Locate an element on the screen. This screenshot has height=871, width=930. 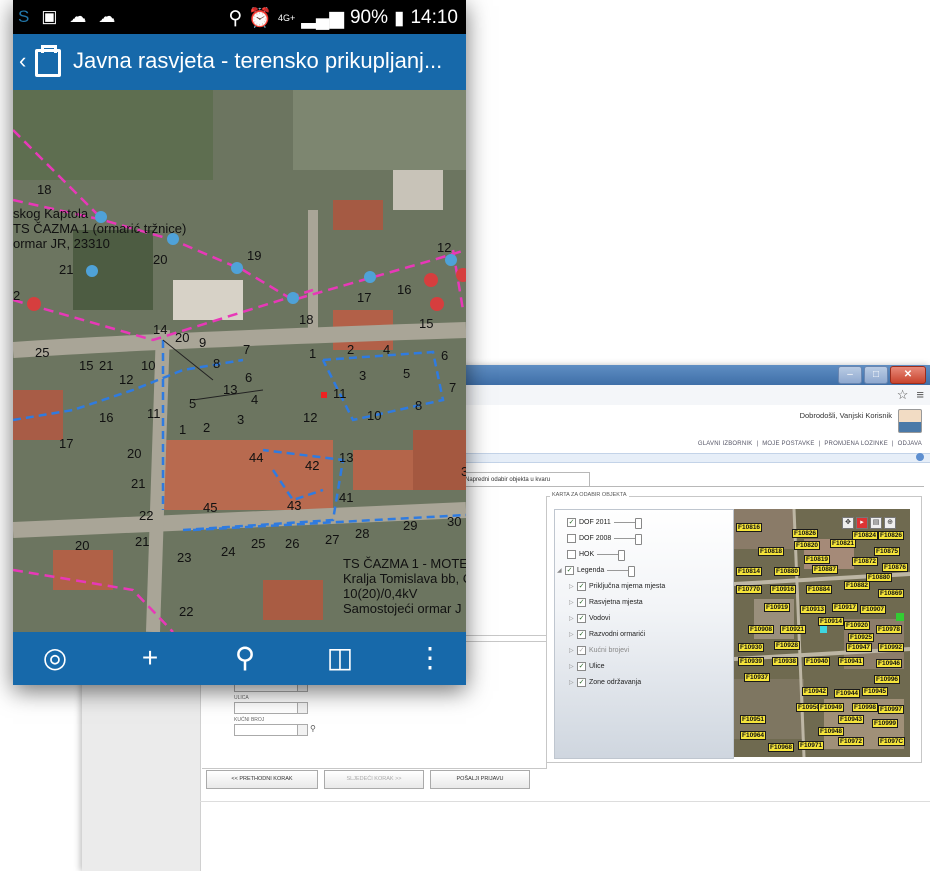
map-object-label: F10921 is located at coordinates (793, 629).